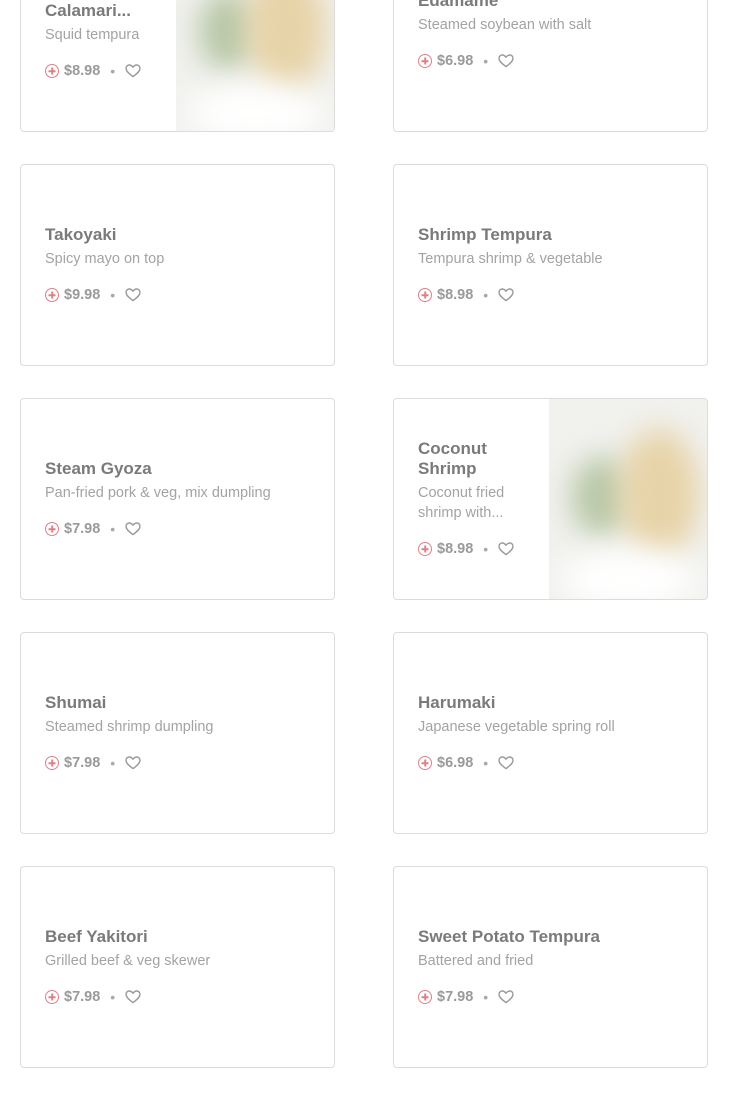 The image size is (750, 1096). What do you see at coordinates (179, 295) in the screenshot?
I see `menu-item-meta: $9.98 •` at bounding box center [179, 295].